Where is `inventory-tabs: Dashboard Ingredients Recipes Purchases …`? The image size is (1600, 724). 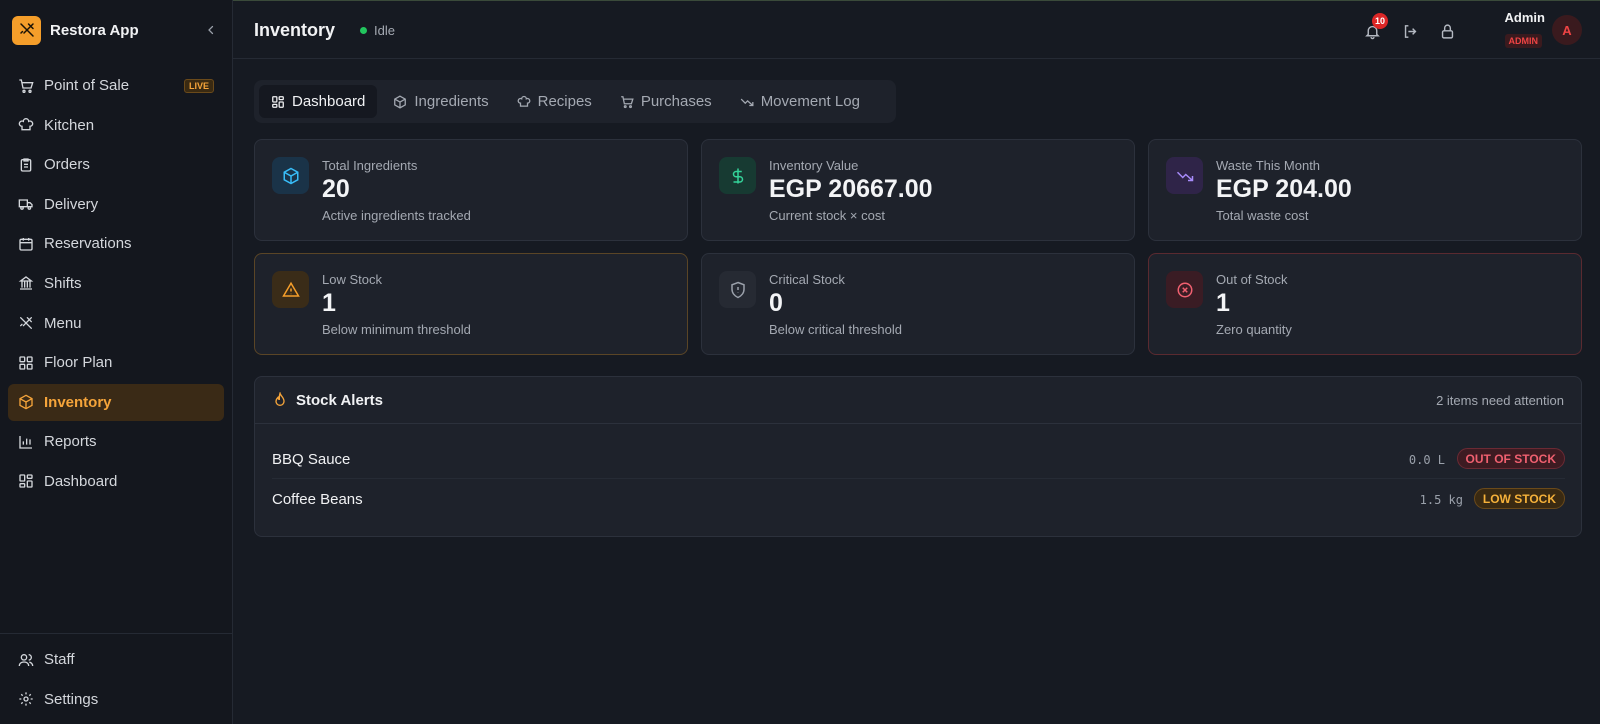 inventory-tabs: Dashboard Ingredients Recipes Purchases … is located at coordinates (575, 101).